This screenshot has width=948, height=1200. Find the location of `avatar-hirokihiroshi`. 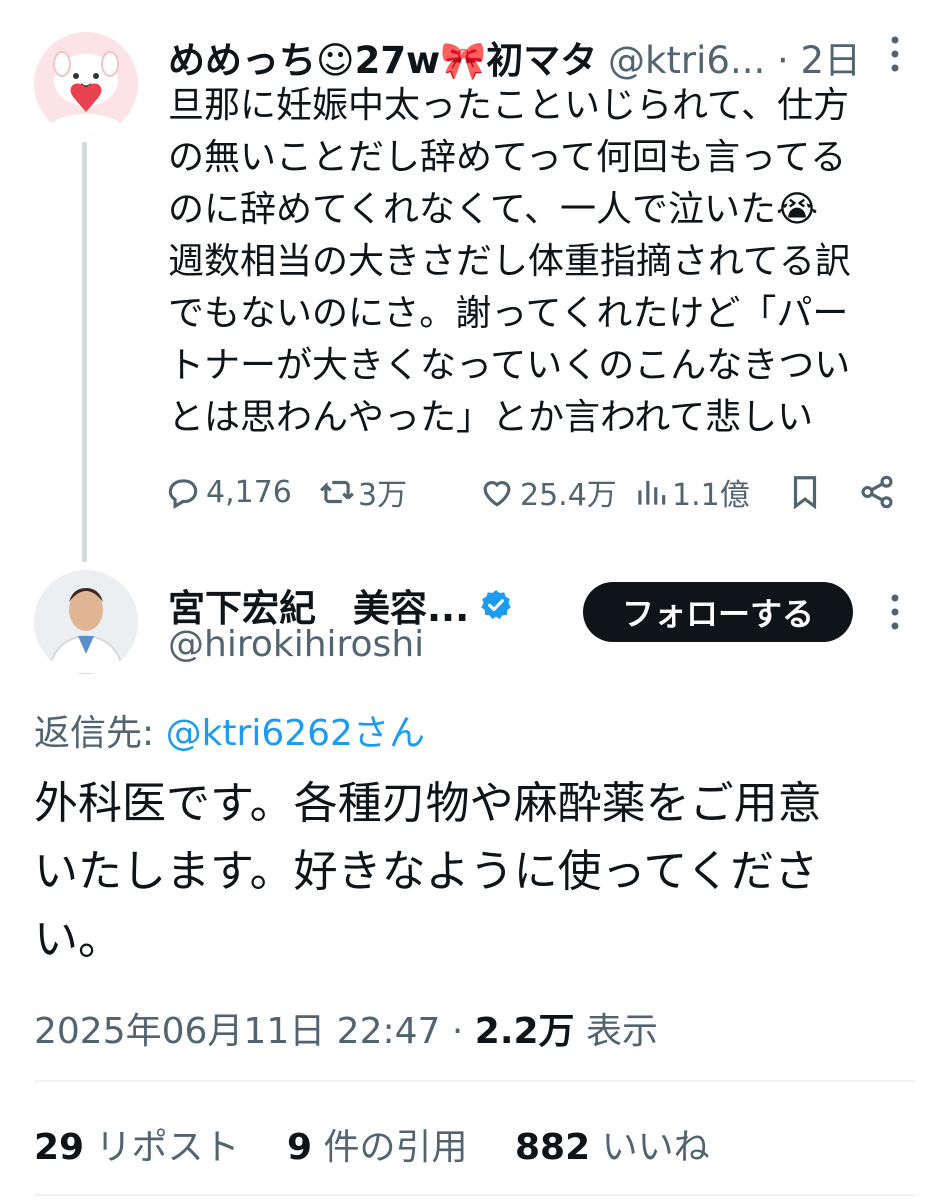

avatar-hirokihiroshi is located at coordinates (86, 622).